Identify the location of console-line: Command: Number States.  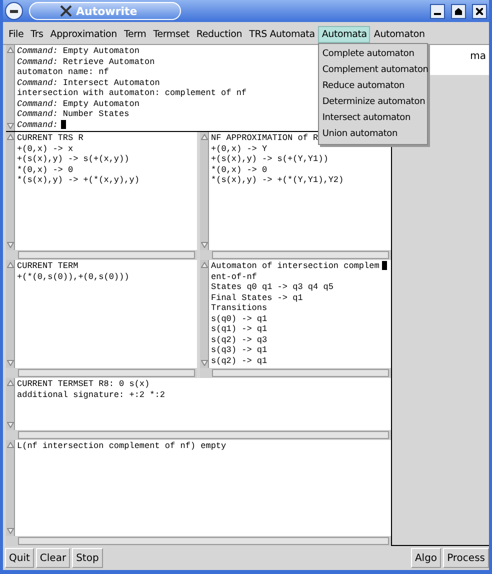
(73, 114).